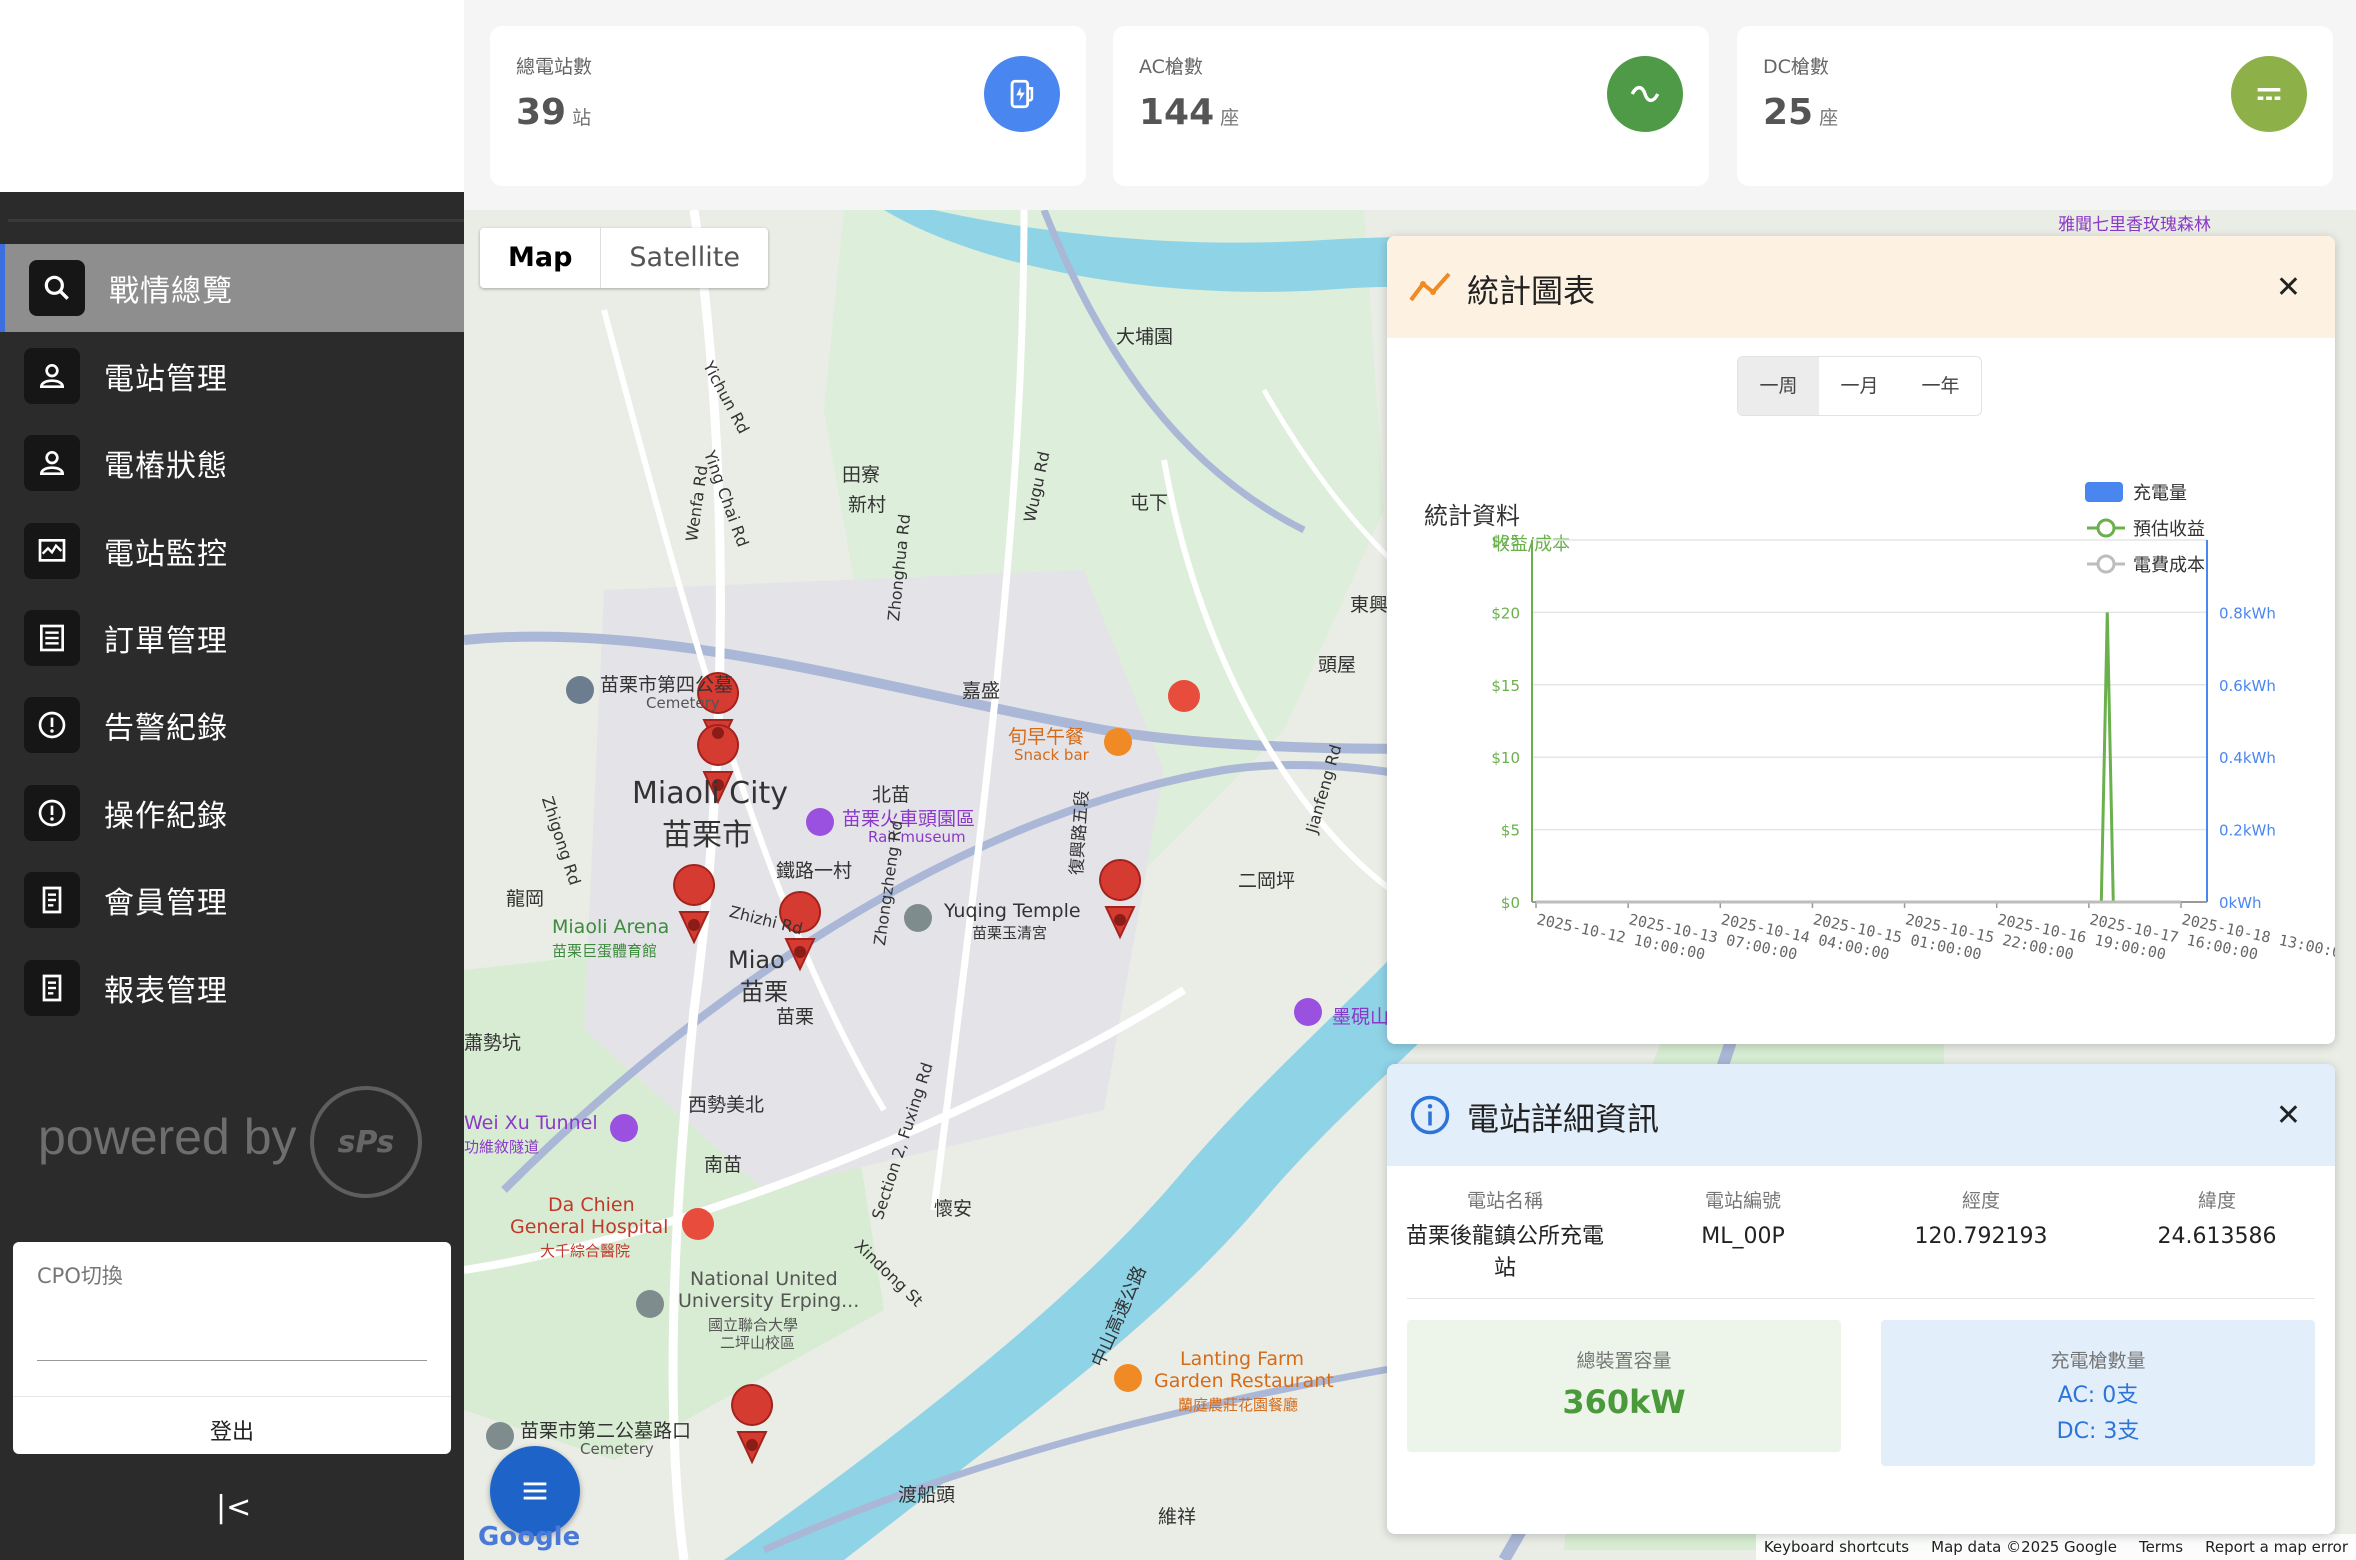 The height and width of the screenshot is (1560, 2356). What do you see at coordinates (1505, 613) in the screenshot?
I see `chart-y-tick-left: $20` at bounding box center [1505, 613].